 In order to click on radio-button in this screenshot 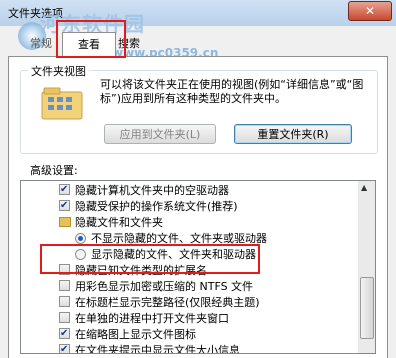, I will do `click(80, 238)`.